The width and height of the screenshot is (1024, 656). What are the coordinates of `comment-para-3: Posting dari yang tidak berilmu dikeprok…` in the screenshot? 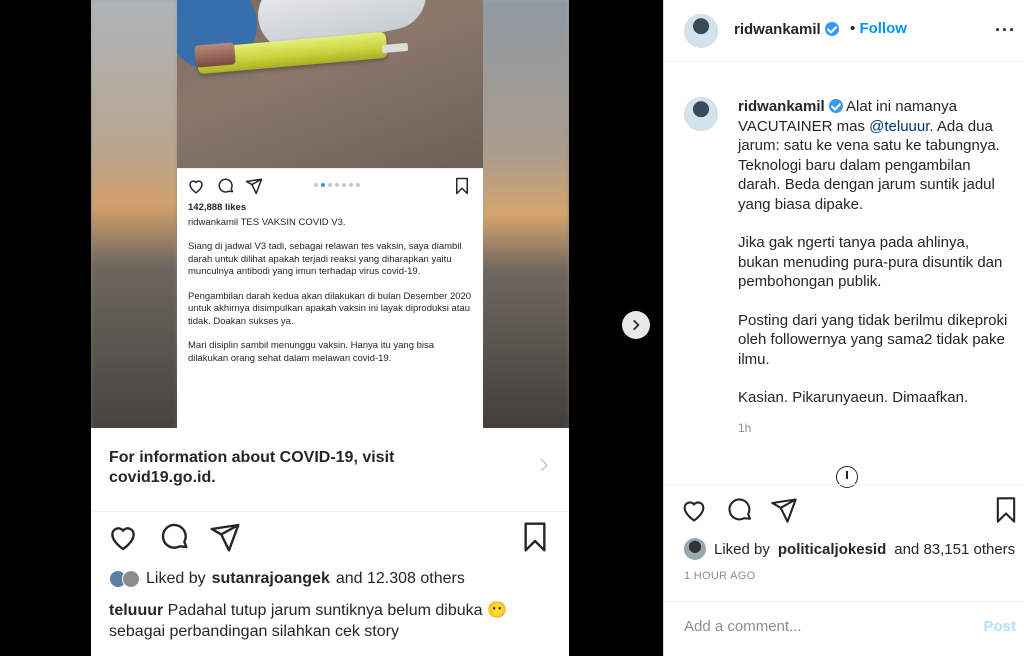 It's located at (873, 339).